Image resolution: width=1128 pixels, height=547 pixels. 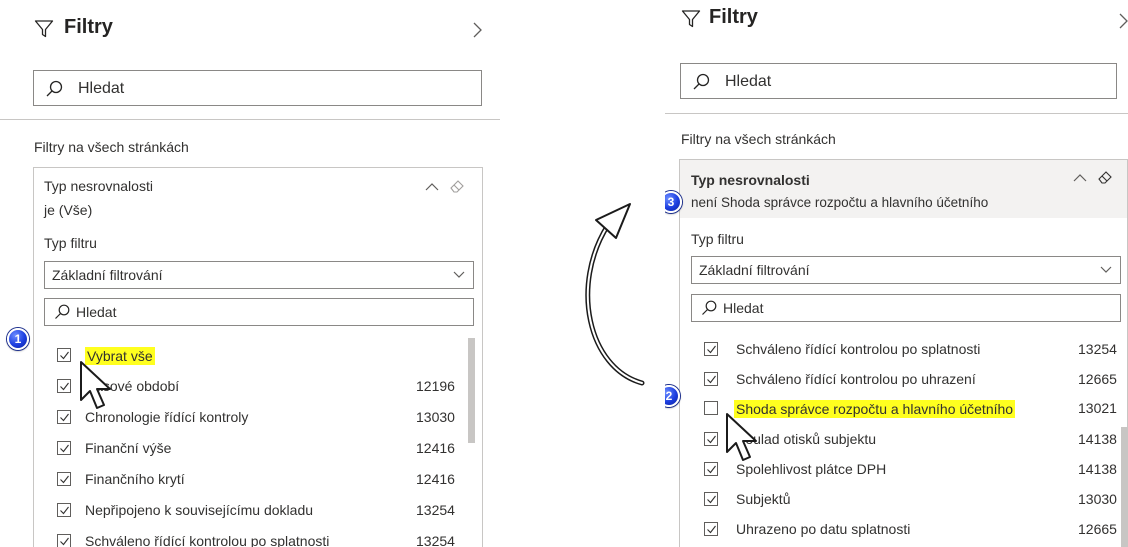 What do you see at coordinates (896, 25) in the screenshot?
I see `filter-pane-header: Filtry` at bounding box center [896, 25].